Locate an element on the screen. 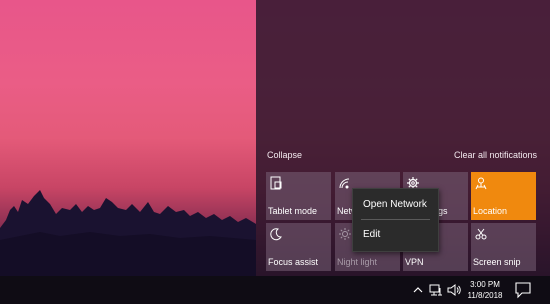  network-tray-icon is located at coordinates (436, 290).